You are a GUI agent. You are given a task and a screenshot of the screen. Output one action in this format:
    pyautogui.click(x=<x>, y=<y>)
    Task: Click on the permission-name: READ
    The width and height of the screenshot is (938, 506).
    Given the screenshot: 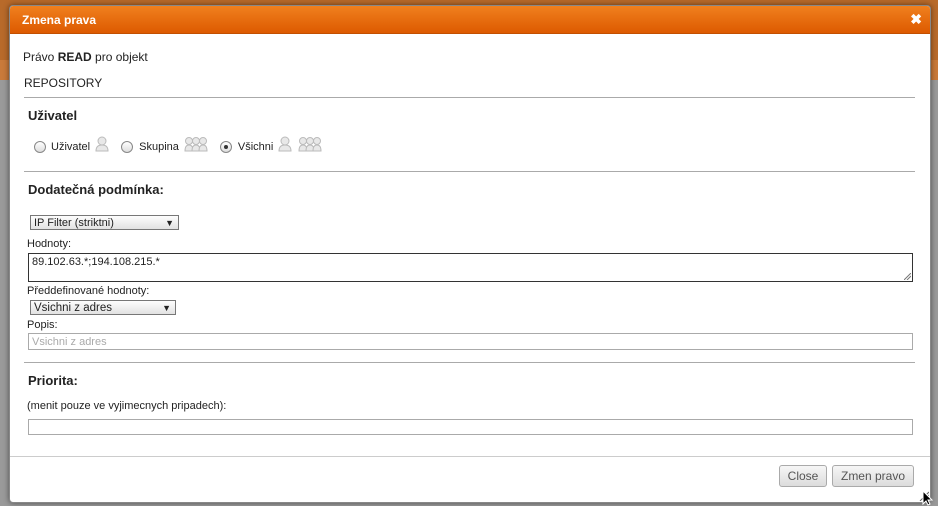 What is the action you would take?
    pyautogui.click(x=74, y=57)
    